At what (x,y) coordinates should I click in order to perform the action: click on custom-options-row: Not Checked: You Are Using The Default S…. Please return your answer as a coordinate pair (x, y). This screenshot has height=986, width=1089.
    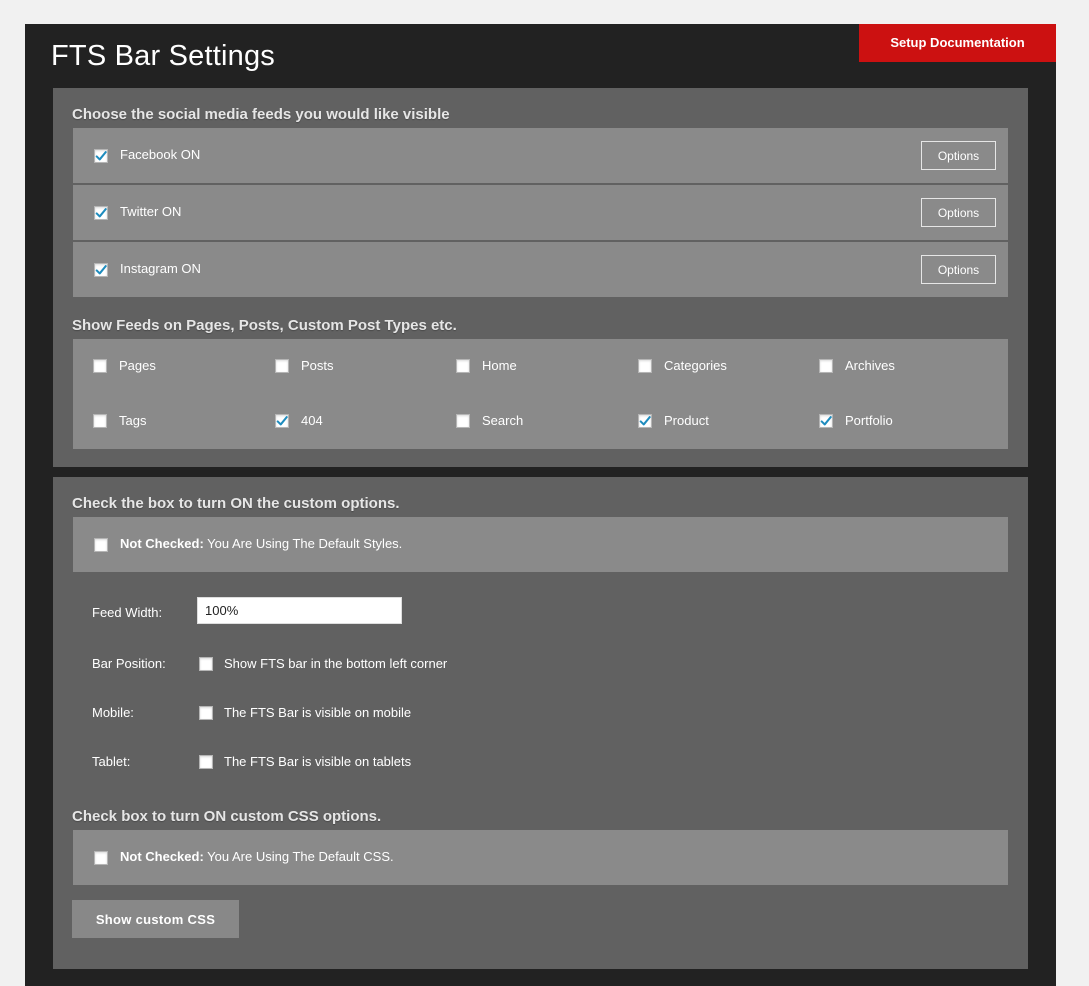
    Looking at the image, I should click on (540, 544).